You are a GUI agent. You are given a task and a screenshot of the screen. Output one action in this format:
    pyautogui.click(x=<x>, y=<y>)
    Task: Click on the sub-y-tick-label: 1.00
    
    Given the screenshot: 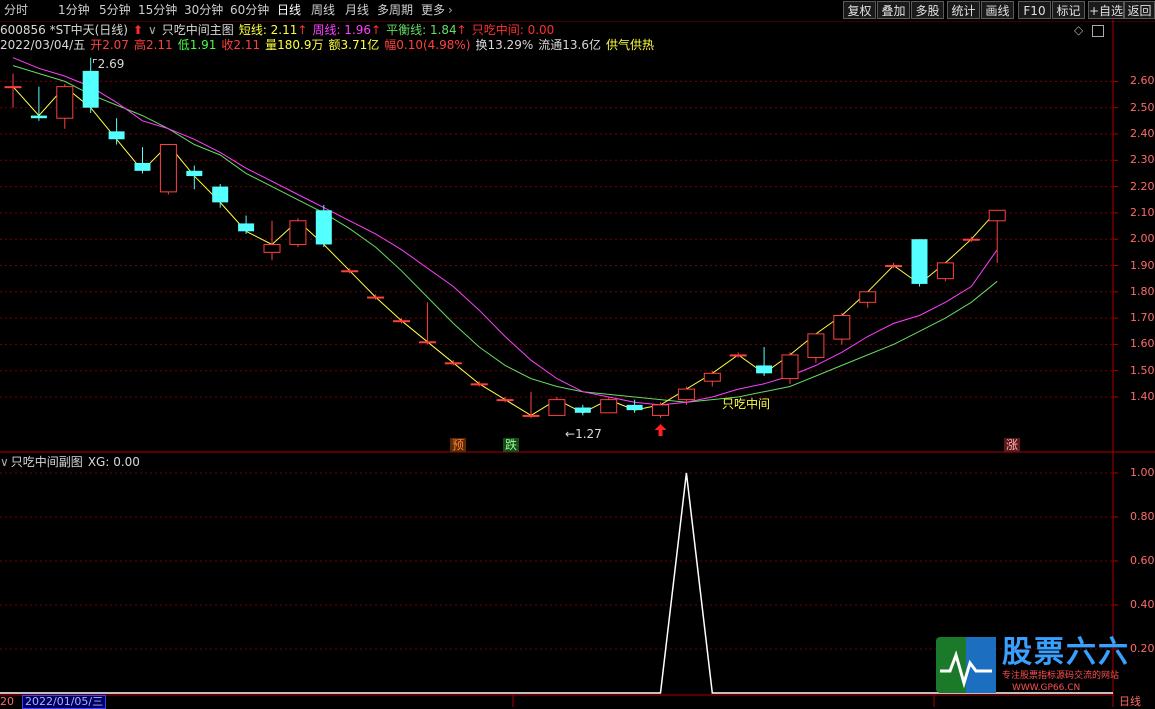 What is the action you would take?
    pyautogui.click(x=1142, y=472)
    